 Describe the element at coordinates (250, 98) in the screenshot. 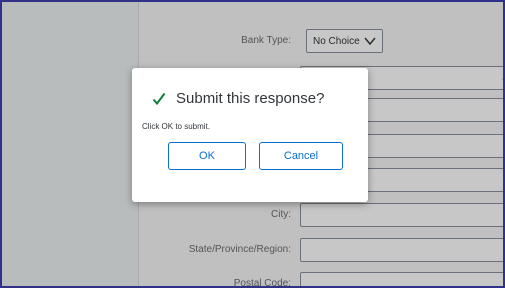

I see `dialog-title: Submit this response?` at that location.